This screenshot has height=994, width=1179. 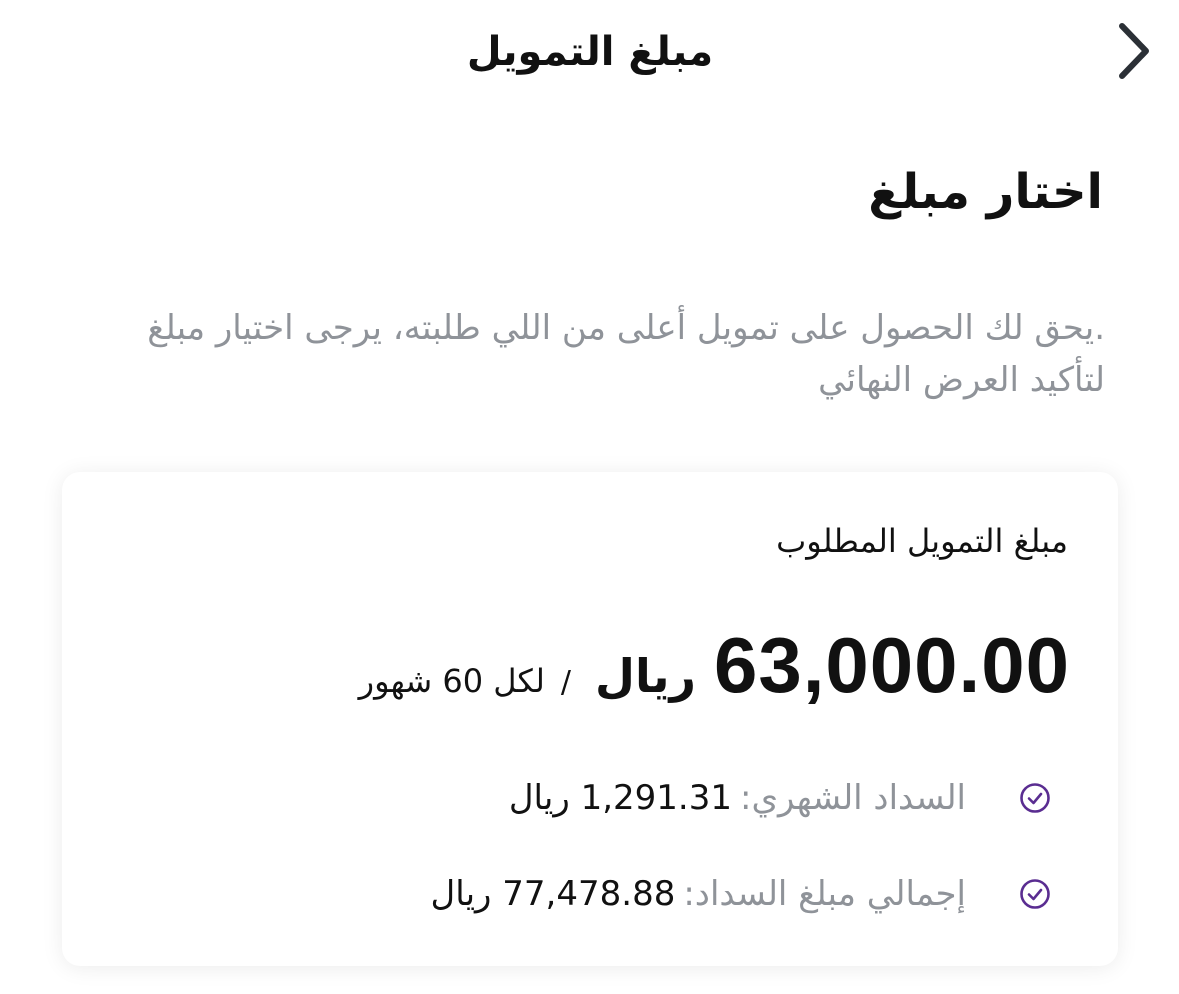 What do you see at coordinates (852, 798) in the screenshot?
I see `monthly-payment-label: السداد الشهري:` at bounding box center [852, 798].